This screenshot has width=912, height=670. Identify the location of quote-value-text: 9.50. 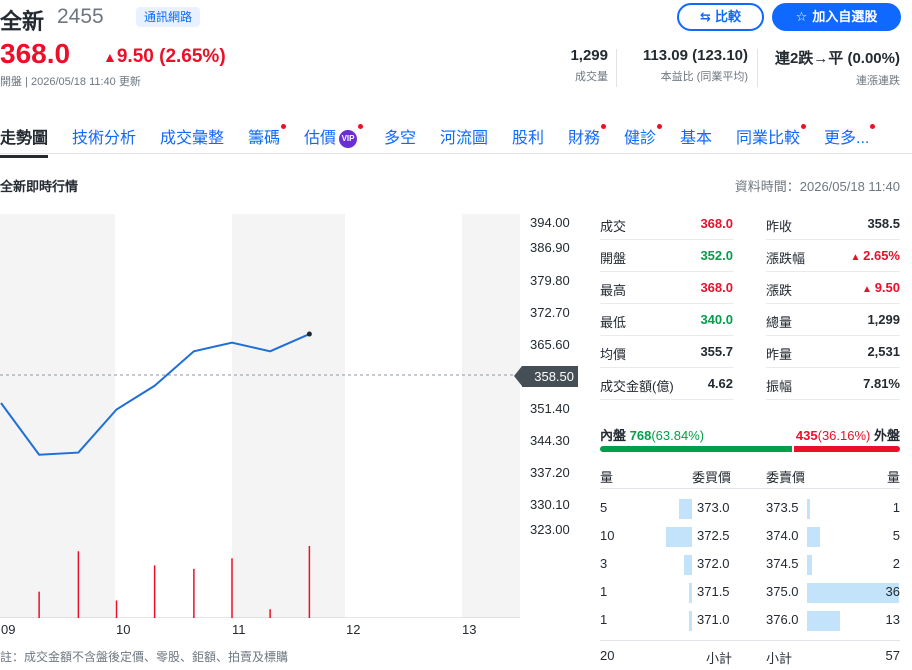
(887, 287).